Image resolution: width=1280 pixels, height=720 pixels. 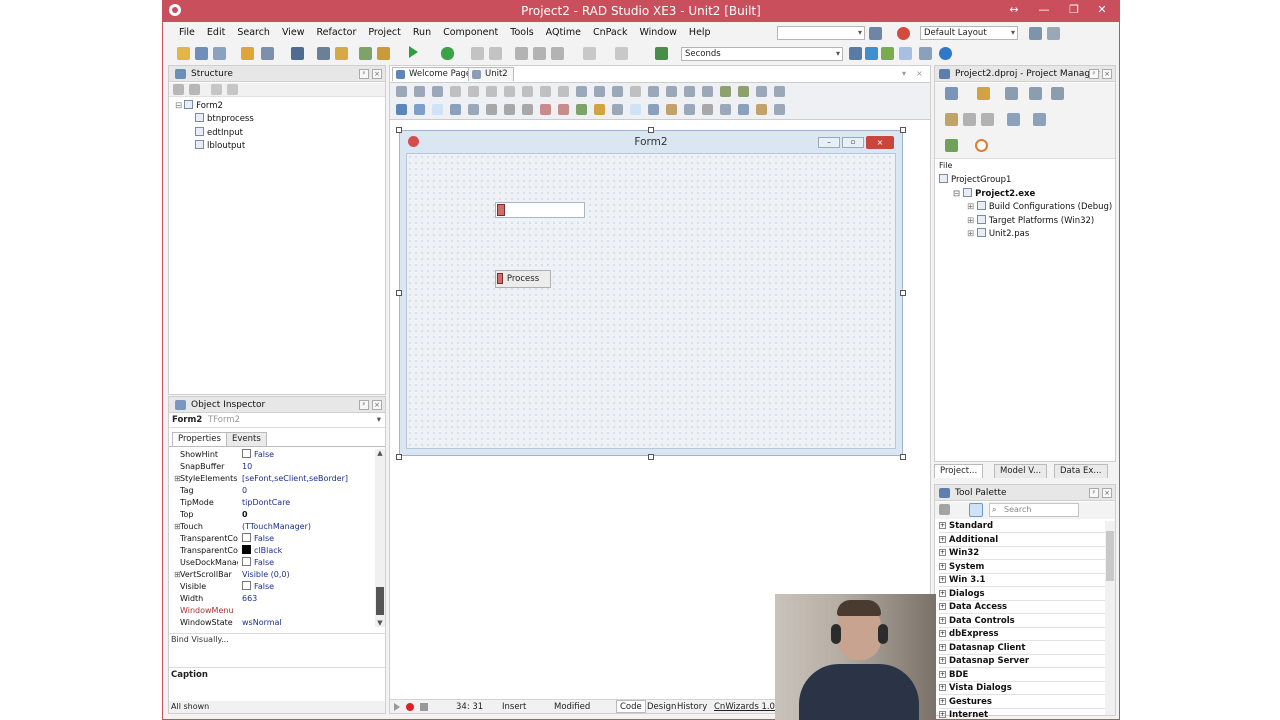 What do you see at coordinates (903, 130) in the screenshot?
I see `resize-grip-tr` at bounding box center [903, 130].